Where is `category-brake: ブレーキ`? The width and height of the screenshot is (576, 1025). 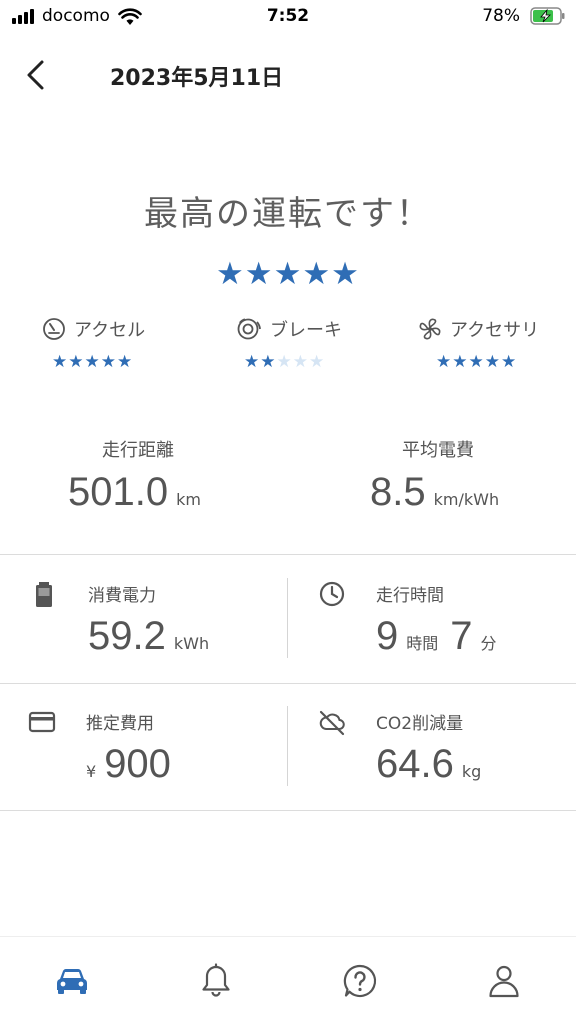
category-brake: ブレーキ is located at coordinates (289, 329).